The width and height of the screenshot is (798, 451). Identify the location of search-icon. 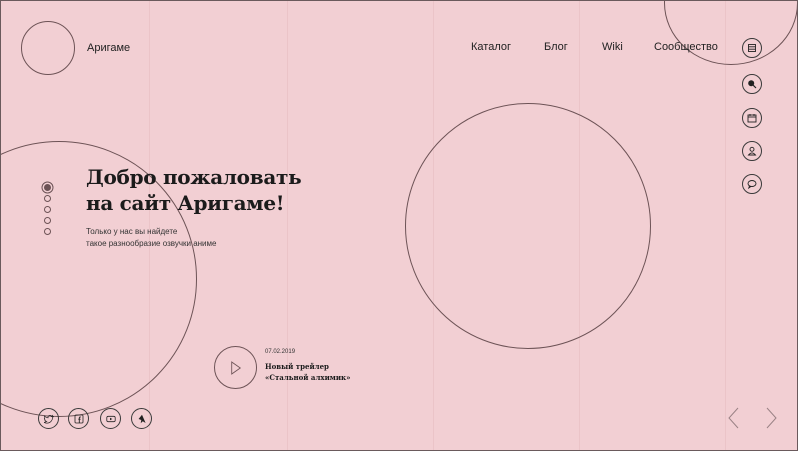
(752, 84).